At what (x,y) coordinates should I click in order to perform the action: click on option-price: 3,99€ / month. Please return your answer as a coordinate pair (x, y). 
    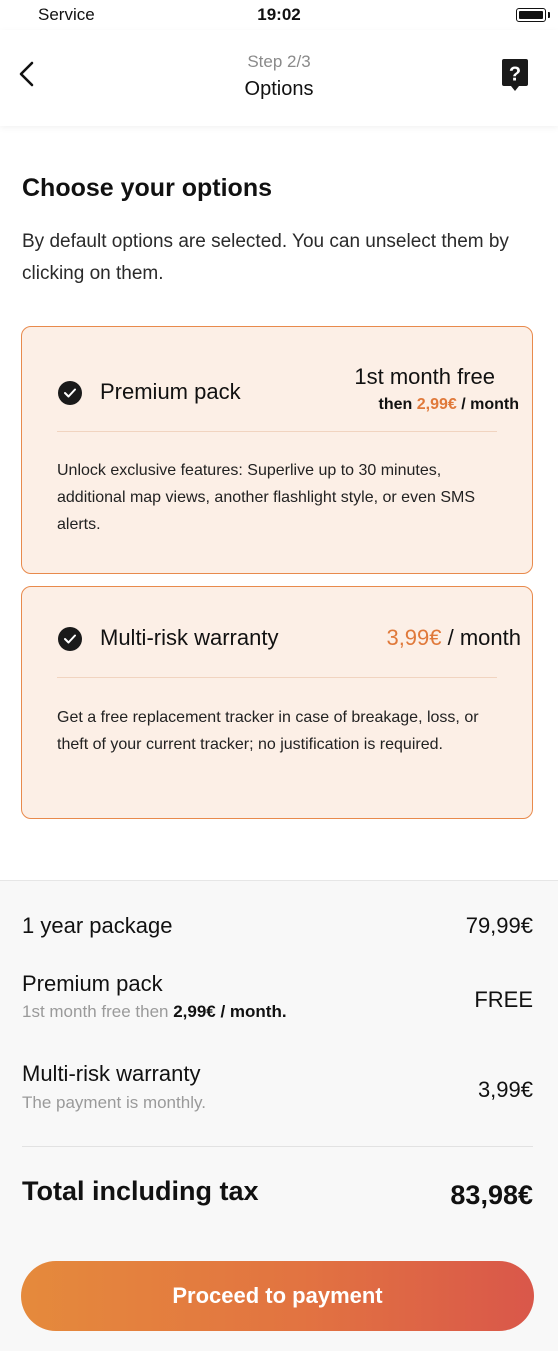
    Looking at the image, I should click on (453, 638).